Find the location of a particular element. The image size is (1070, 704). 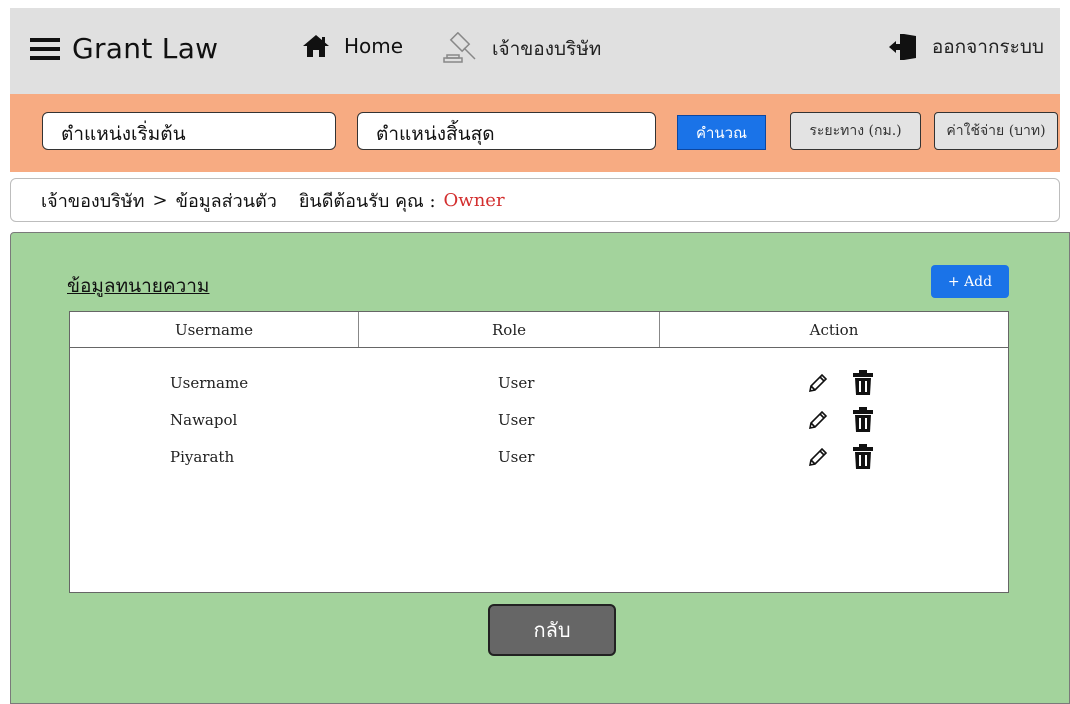

section-title: ข้อมูลทนายความ is located at coordinates (138, 286).